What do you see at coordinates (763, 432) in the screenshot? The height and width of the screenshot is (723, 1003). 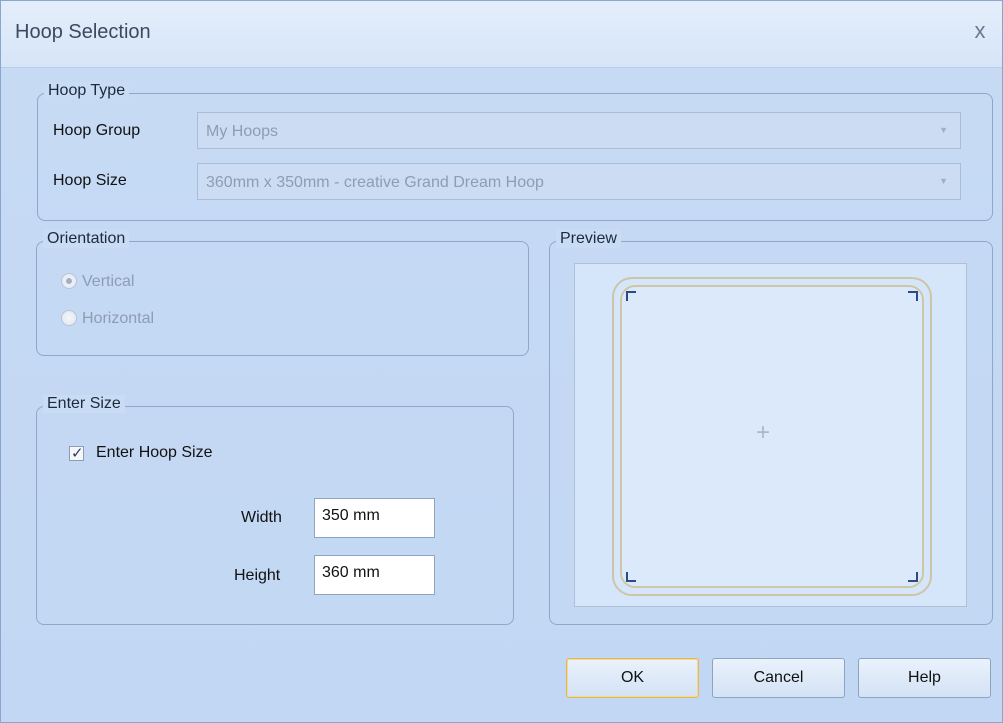 I see `crosshair-icon: +` at bounding box center [763, 432].